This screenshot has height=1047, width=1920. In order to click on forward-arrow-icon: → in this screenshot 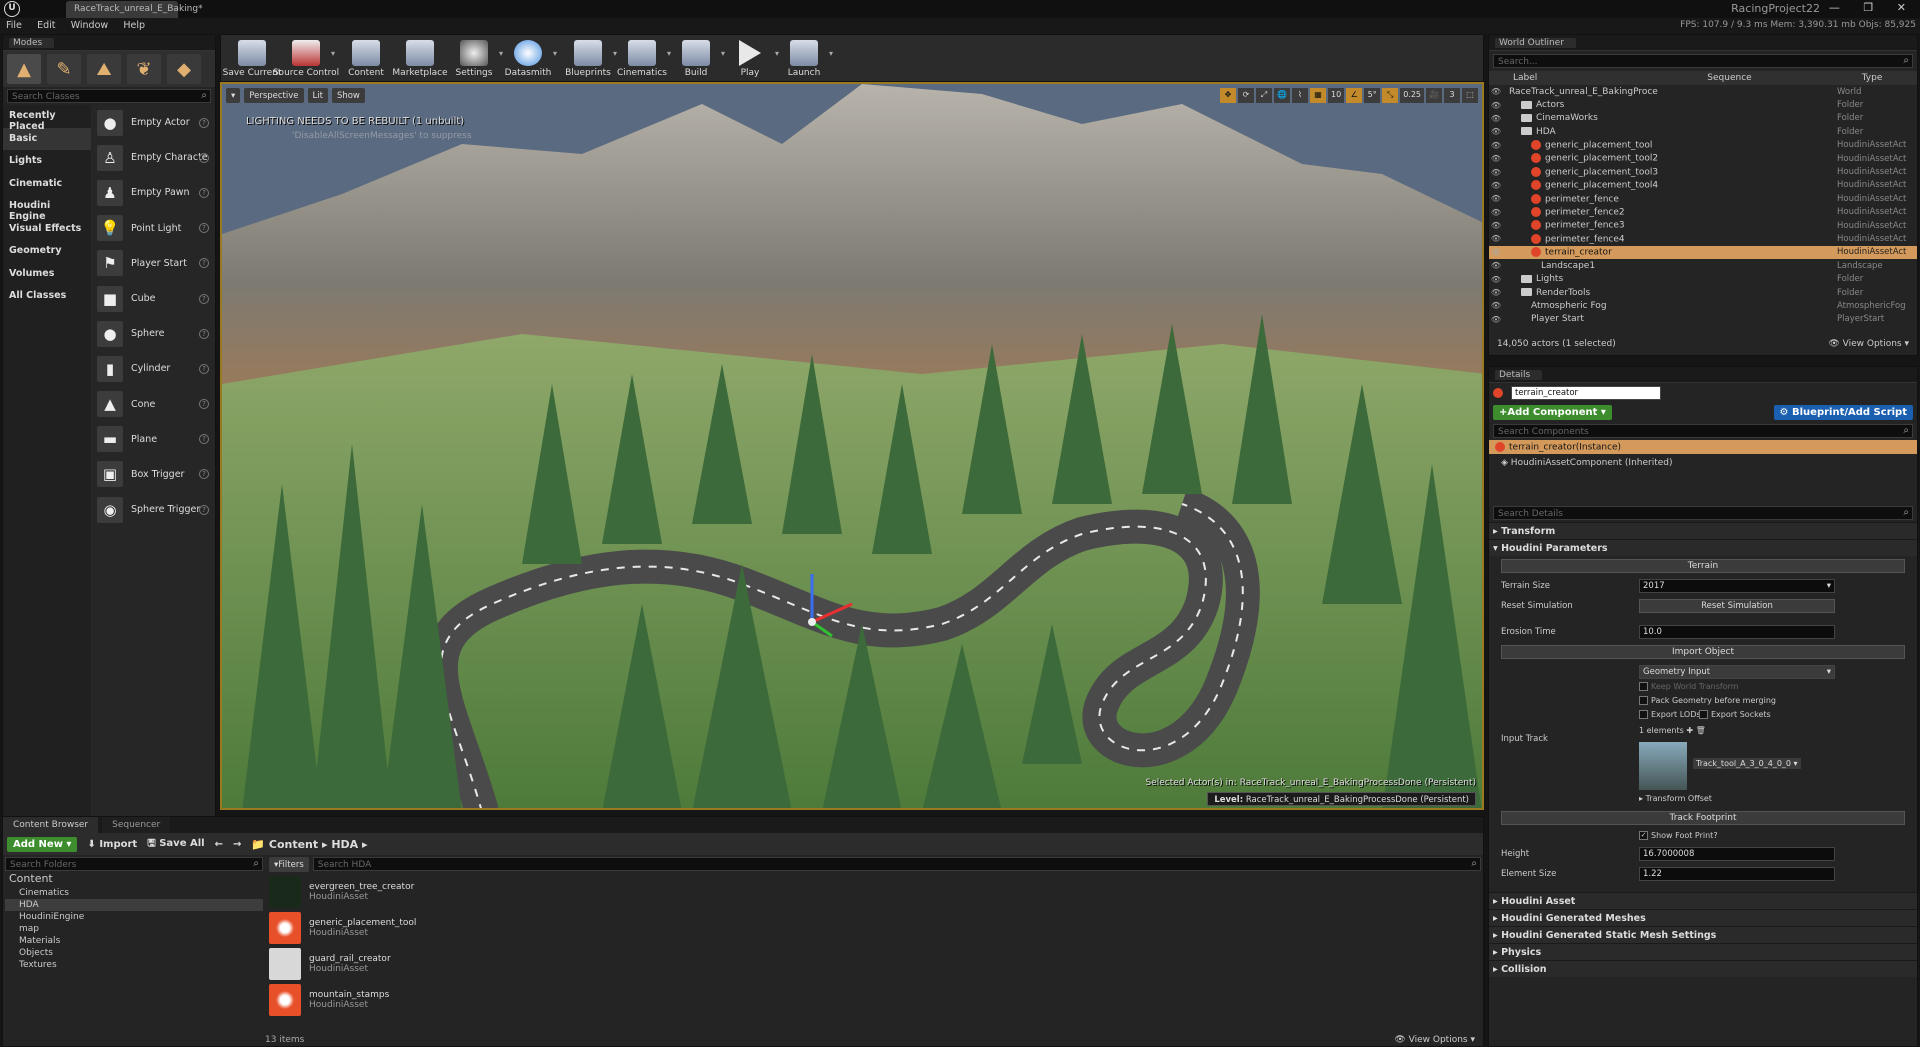, I will do `click(237, 844)`.